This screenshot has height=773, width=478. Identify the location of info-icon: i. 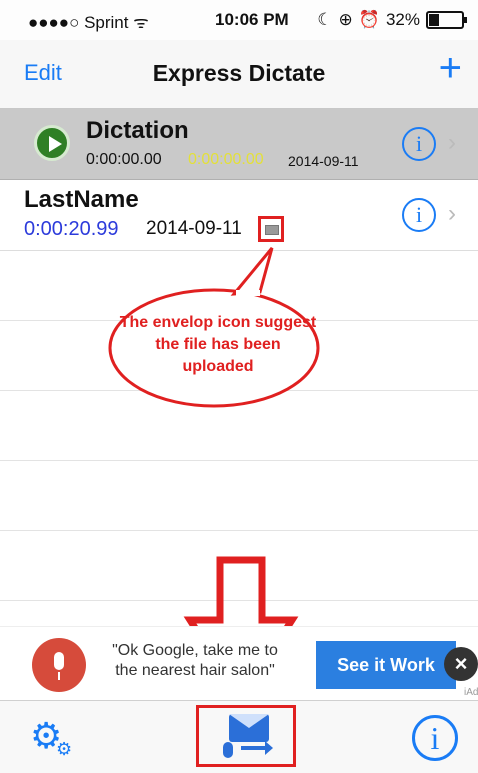
(435, 738).